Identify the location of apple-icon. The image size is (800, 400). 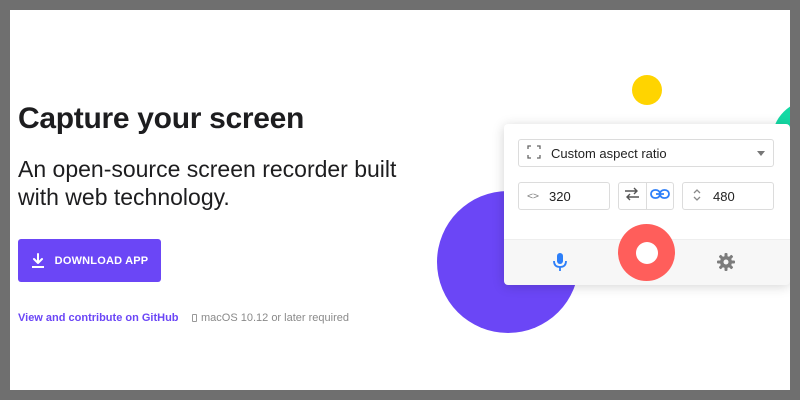
(194, 318).